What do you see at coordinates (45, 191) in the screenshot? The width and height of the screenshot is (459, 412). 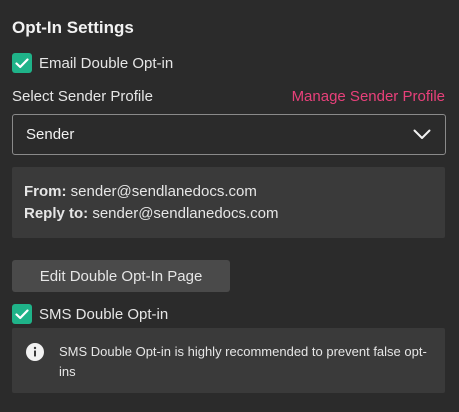 I see `from-key: From:` at bounding box center [45, 191].